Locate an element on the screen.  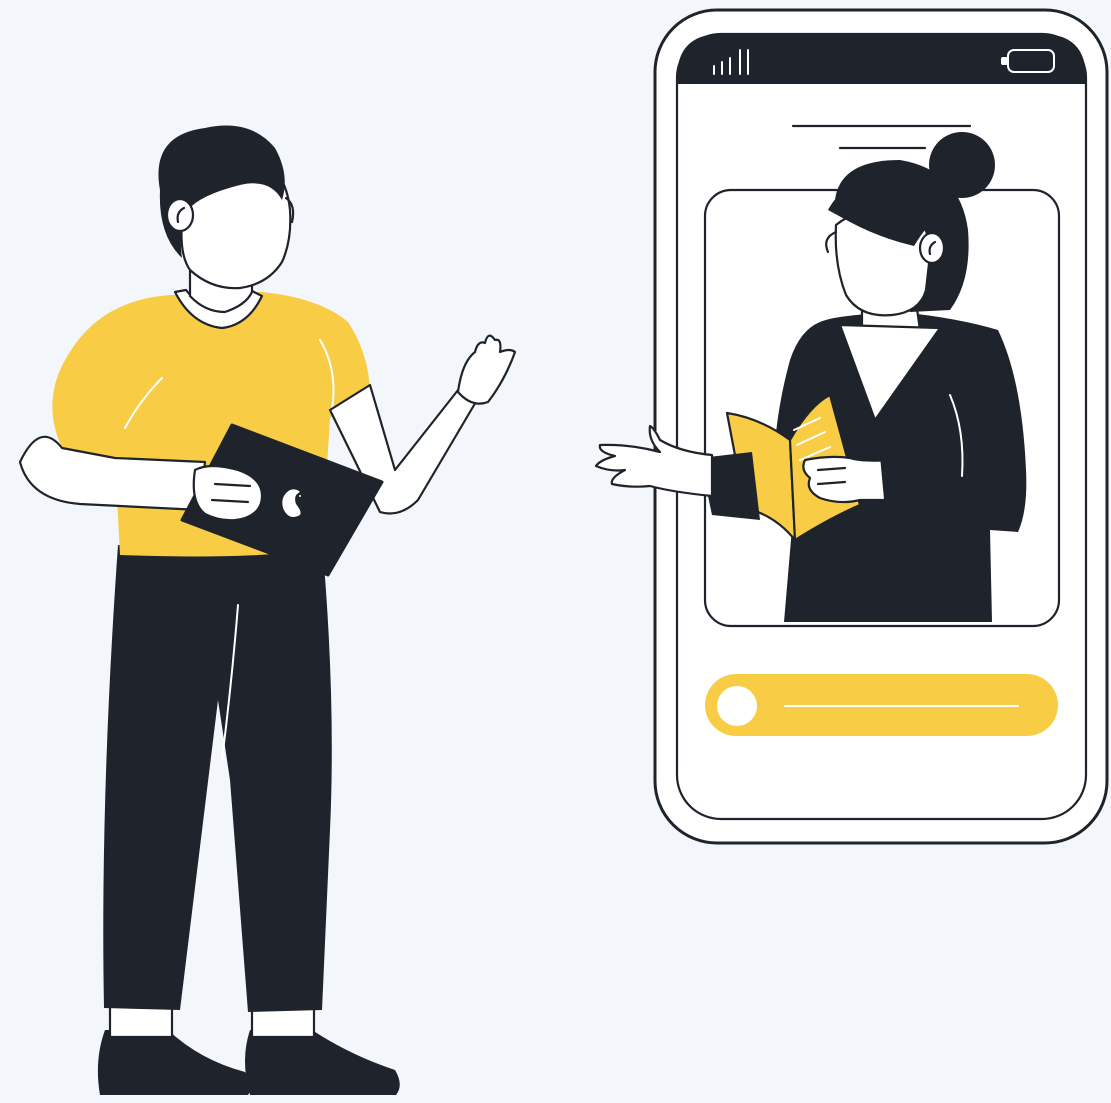
phone-status-bar is located at coordinates (881, 59).